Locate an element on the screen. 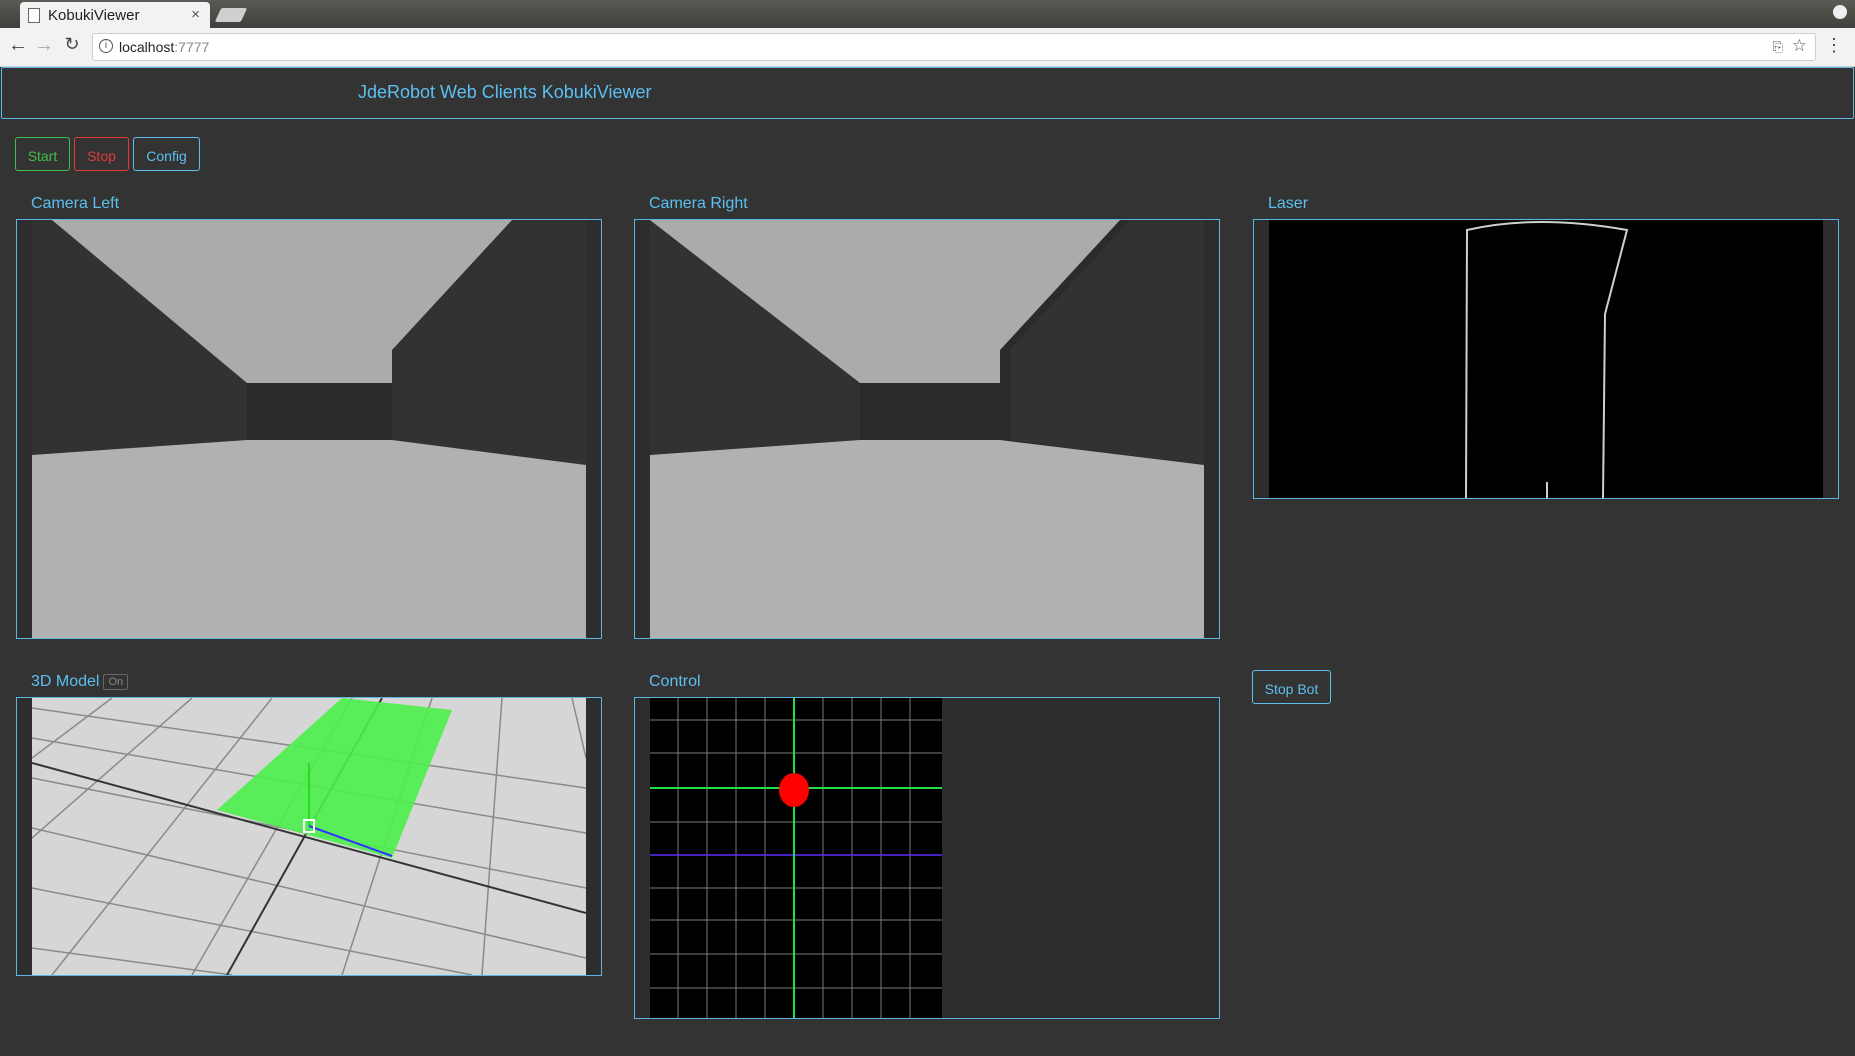 The height and width of the screenshot is (1056, 1855). new-tab-button is located at coordinates (231, 15).